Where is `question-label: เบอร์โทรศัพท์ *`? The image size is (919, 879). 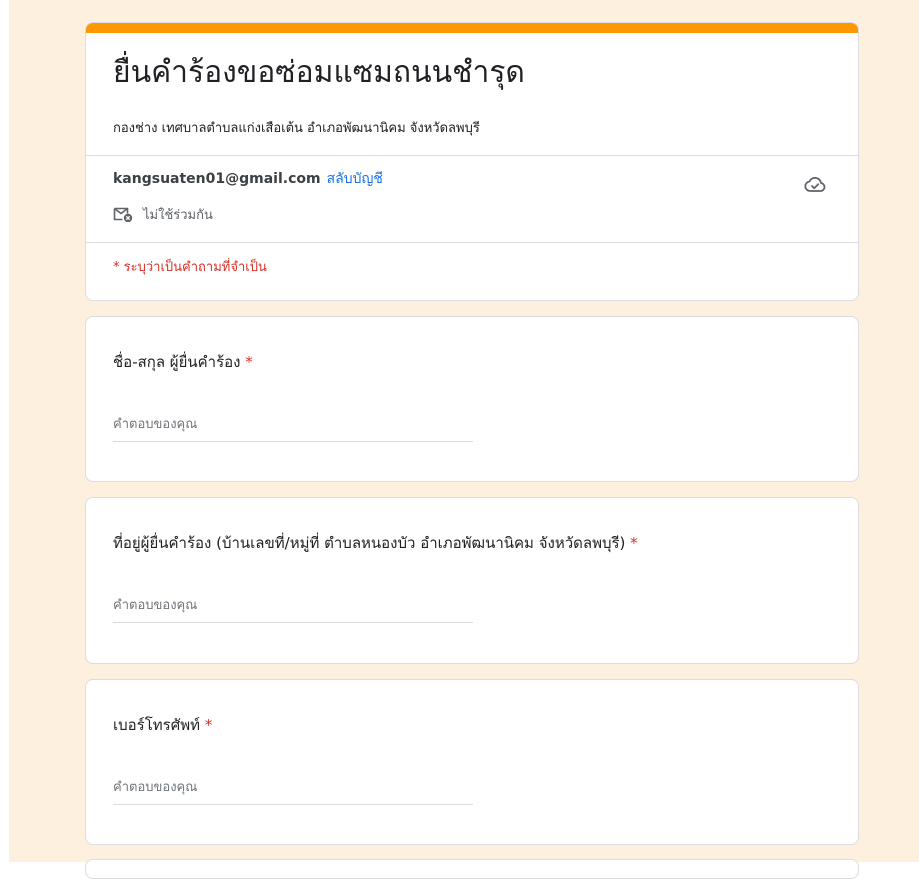 question-label: เบอร์โทรศัพท์ * is located at coordinates (162, 725).